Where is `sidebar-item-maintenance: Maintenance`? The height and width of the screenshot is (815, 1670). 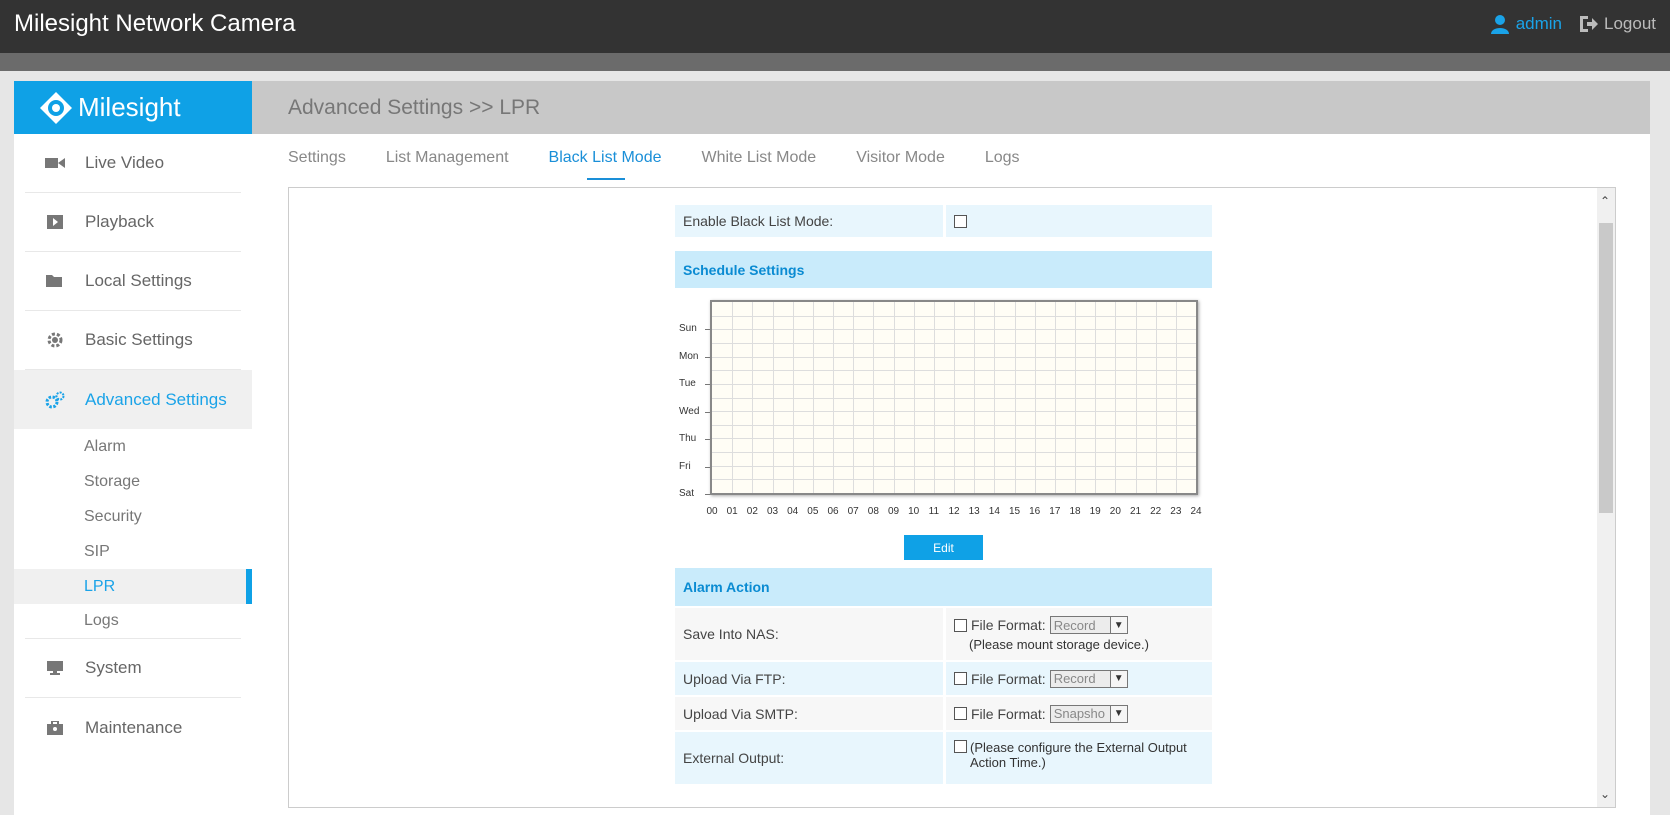 sidebar-item-maintenance: Maintenance is located at coordinates (133, 727).